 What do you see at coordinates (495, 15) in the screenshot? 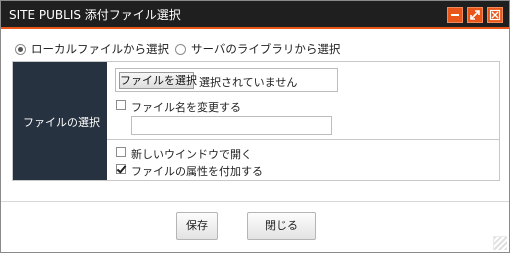
I see `close-icon` at bounding box center [495, 15].